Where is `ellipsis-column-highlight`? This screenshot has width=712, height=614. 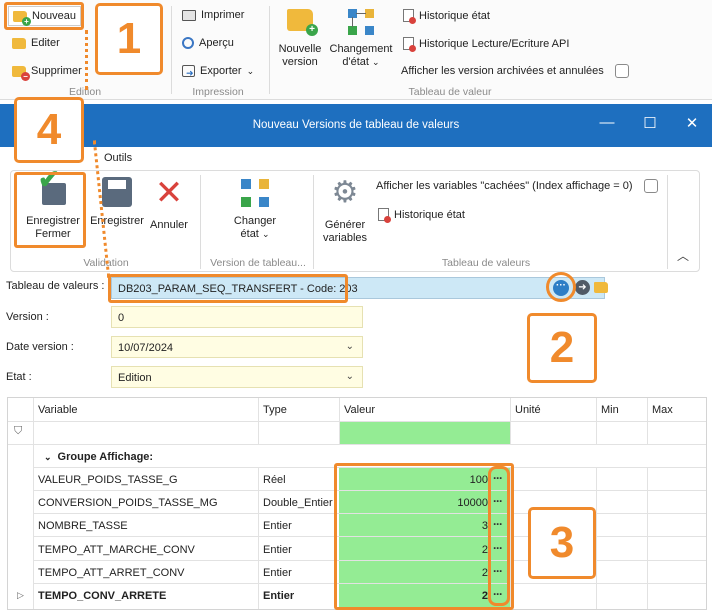 ellipsis-column-highlight is located at coordinates (499, 536).